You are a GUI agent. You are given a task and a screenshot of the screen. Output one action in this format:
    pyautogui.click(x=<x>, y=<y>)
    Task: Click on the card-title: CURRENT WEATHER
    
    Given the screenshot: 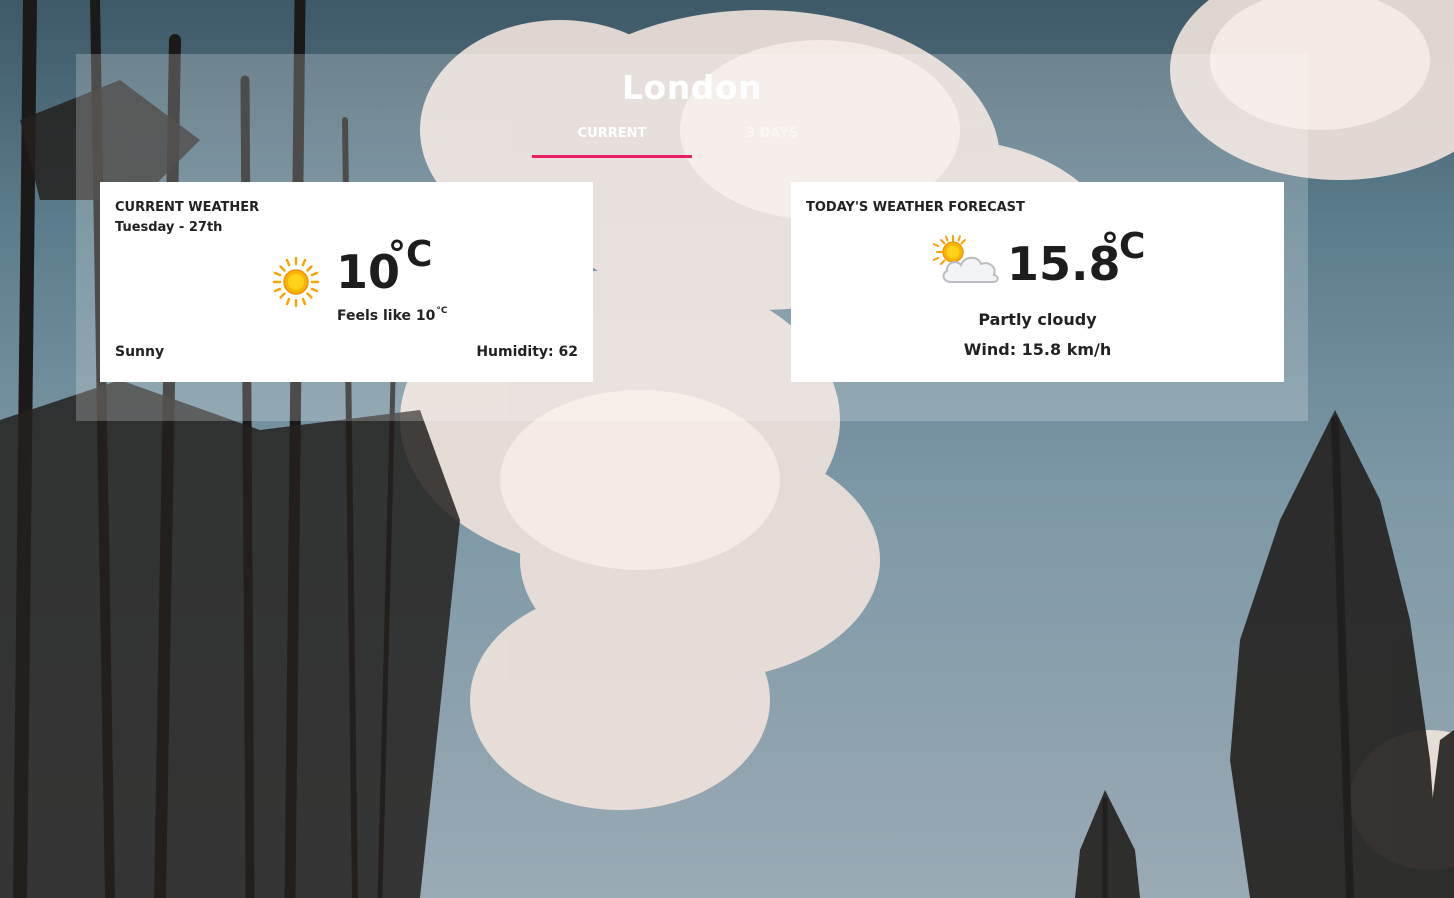 What is the action you would take?
    pyautogui.click(x=187, y=207)
    